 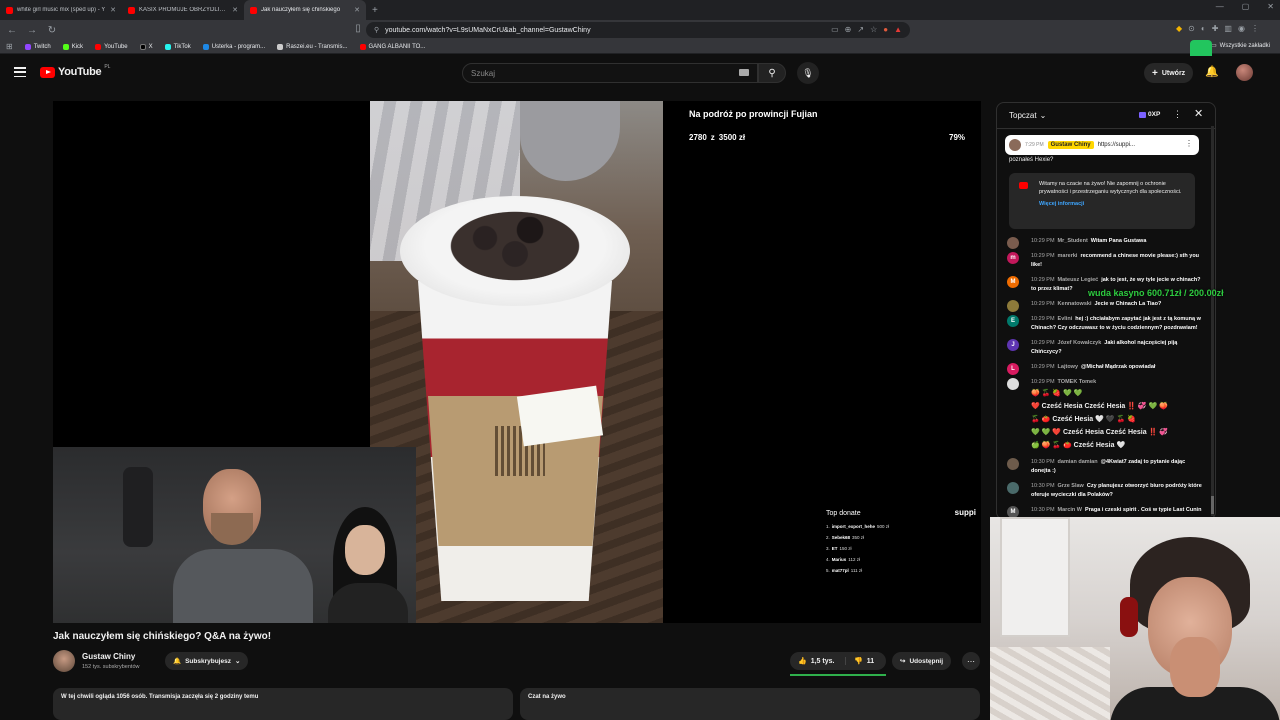 I want to click on search-button: ⚲, so click(x=772, y=73).